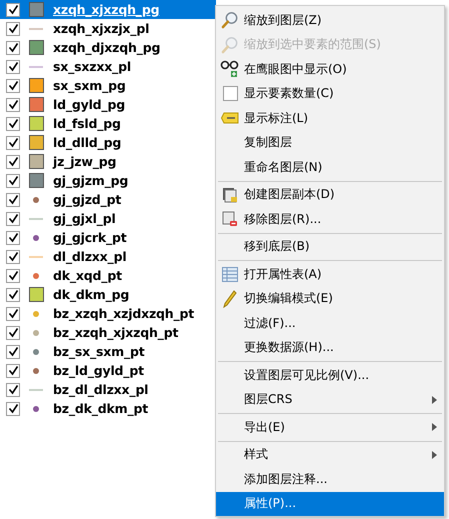  What do you see at coordinates (87, 199) in the screenshot?
I see `layer-name: gj_gjzd_pt` at bounding box center [87, 199].